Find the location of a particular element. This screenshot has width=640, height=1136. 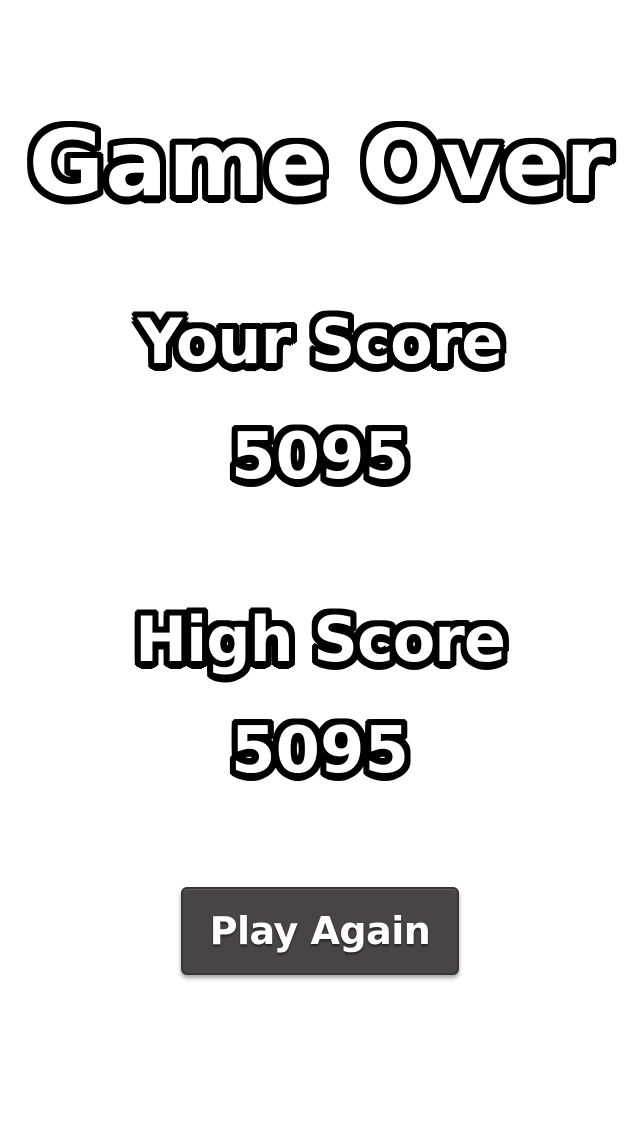

high-score-label: High Score is located at coordinates (320, 639).